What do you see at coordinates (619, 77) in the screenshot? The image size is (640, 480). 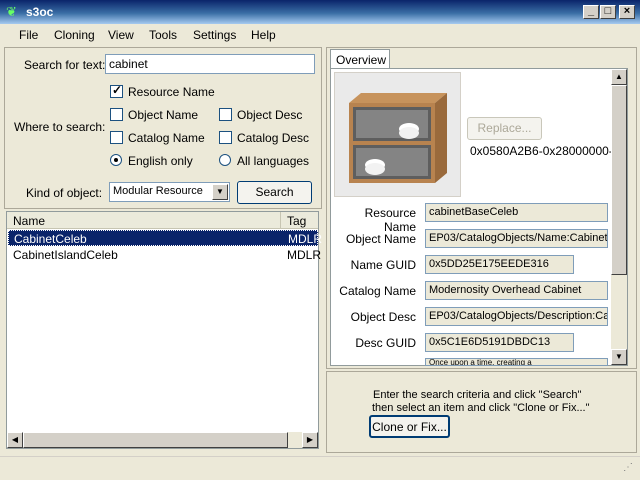 I see `scroll-up-icon: ▲` at bounding box center [619, 77].